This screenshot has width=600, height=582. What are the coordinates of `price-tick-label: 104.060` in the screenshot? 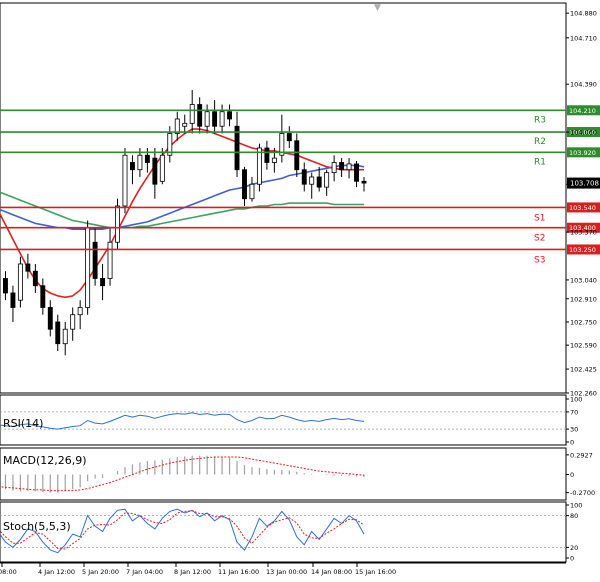 It's located at (583, 133).